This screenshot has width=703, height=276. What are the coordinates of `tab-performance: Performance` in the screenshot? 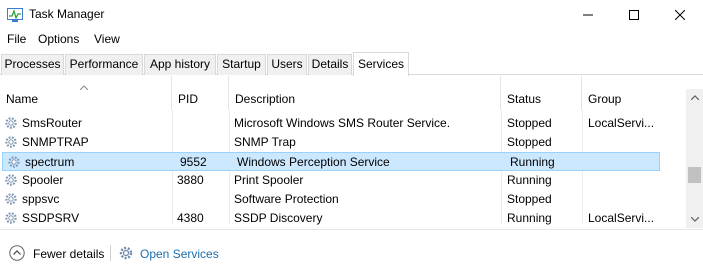 It's located at (104, 64).